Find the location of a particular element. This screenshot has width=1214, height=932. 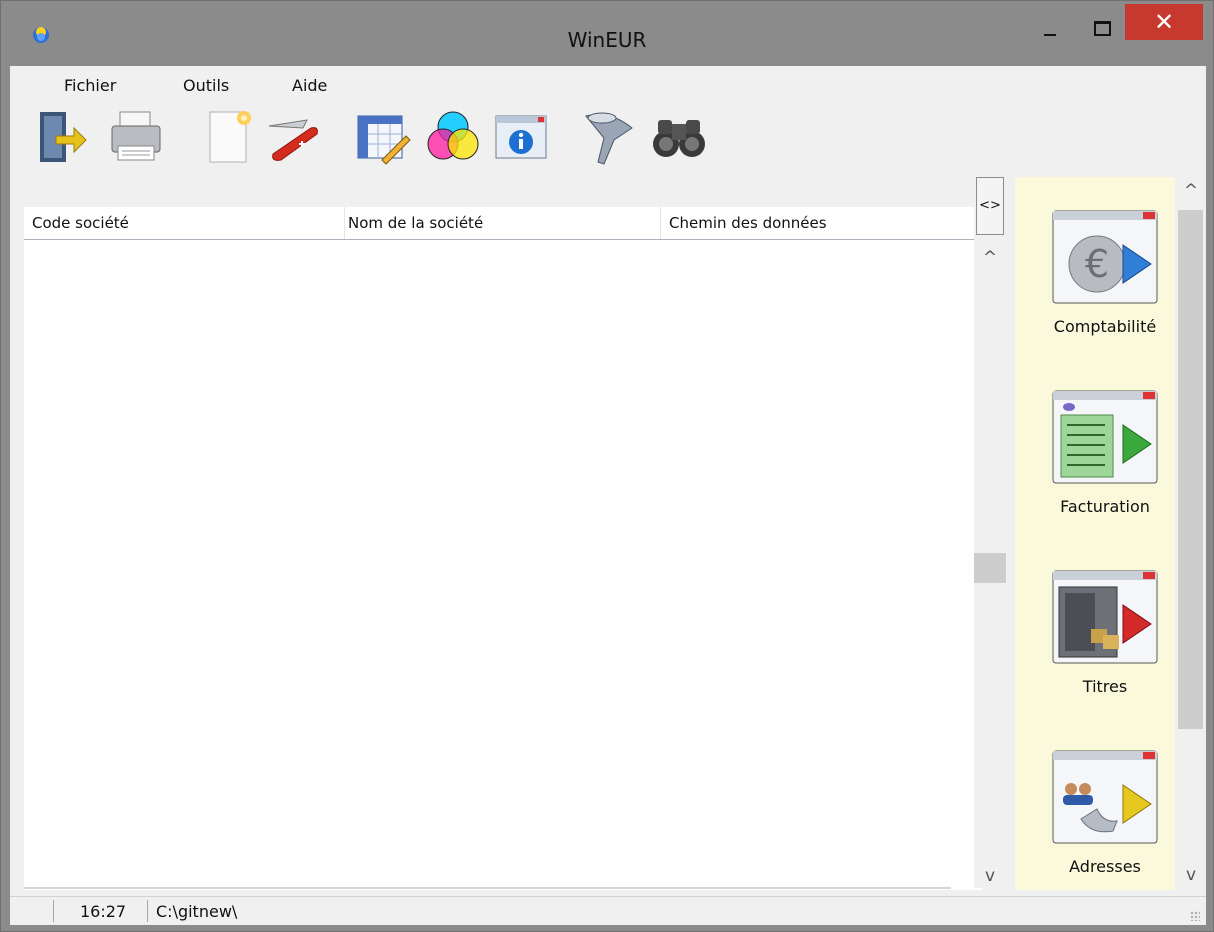

module-titres: Titres is located at coordinates (1105, 632).